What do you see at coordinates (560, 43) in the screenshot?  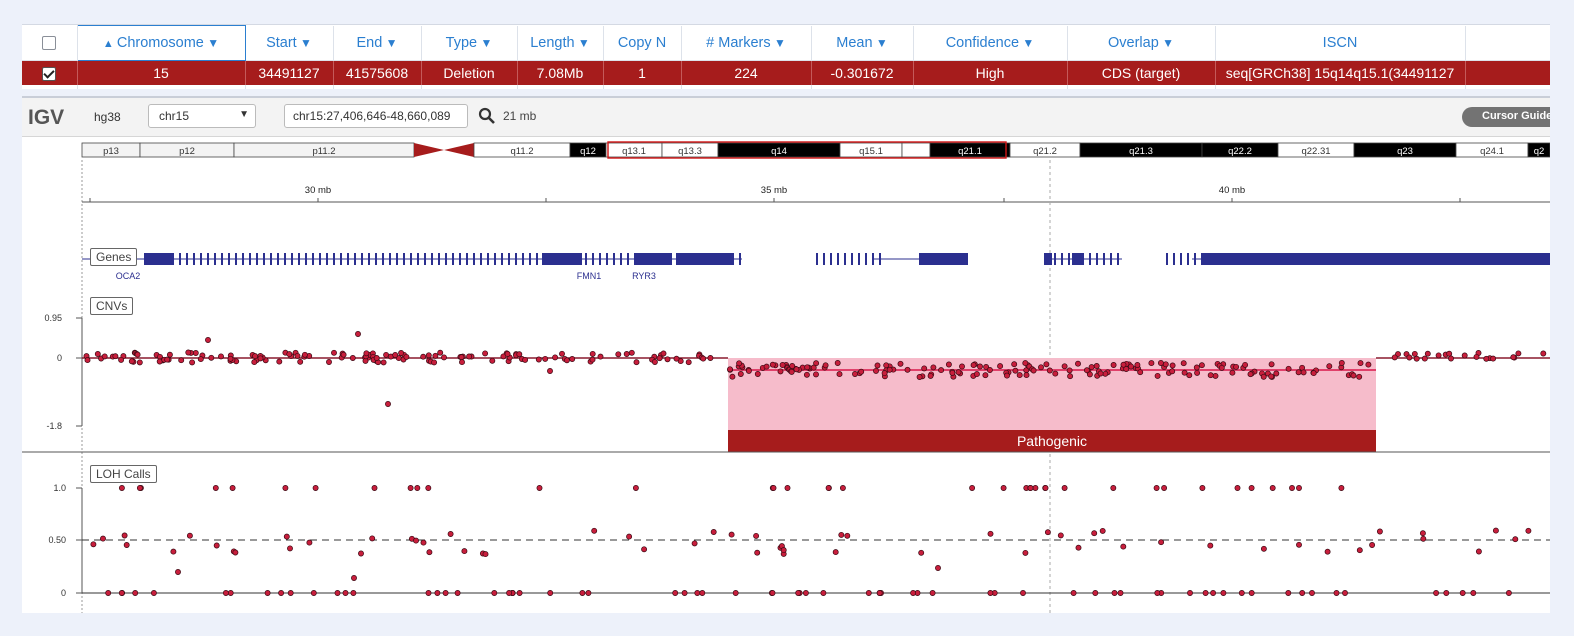 I see `column-header-length: Length ▼` at bounding box center [560, 43].